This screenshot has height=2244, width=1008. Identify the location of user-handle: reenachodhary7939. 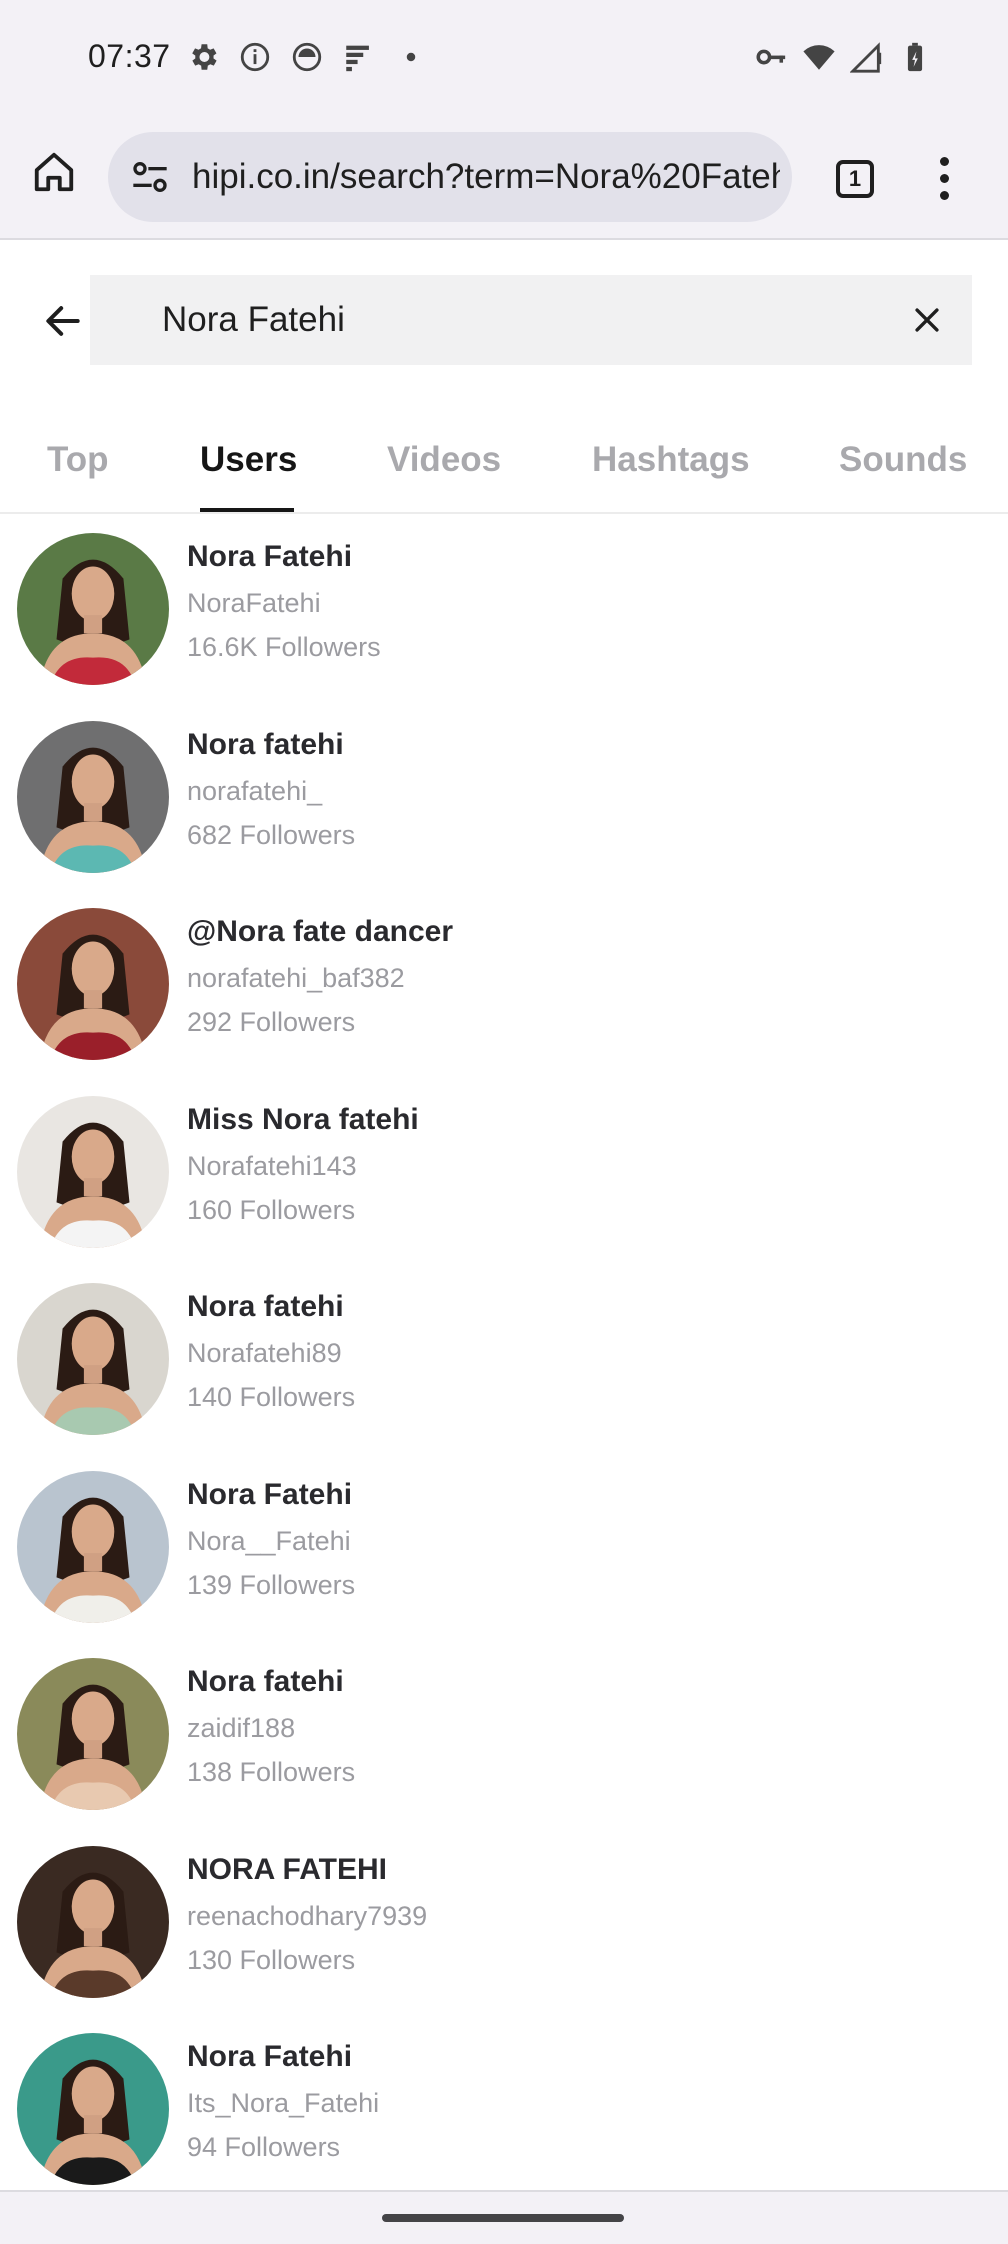
(307, 1915).